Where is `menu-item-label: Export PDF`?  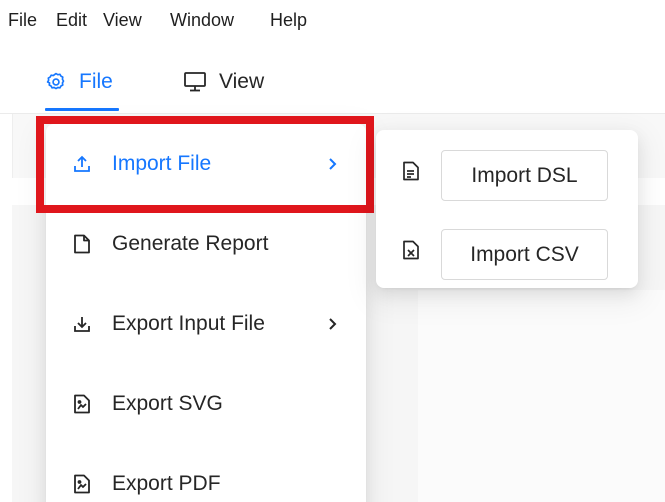 menu-item-label: Export PDF is located at coordinates (166, 483).